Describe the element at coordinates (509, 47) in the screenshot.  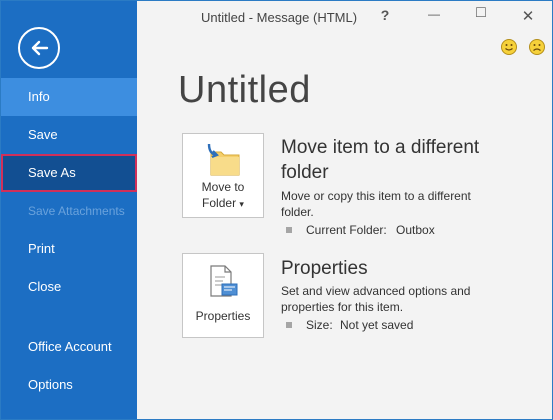
I see `send-a-smile-icon` at that location.